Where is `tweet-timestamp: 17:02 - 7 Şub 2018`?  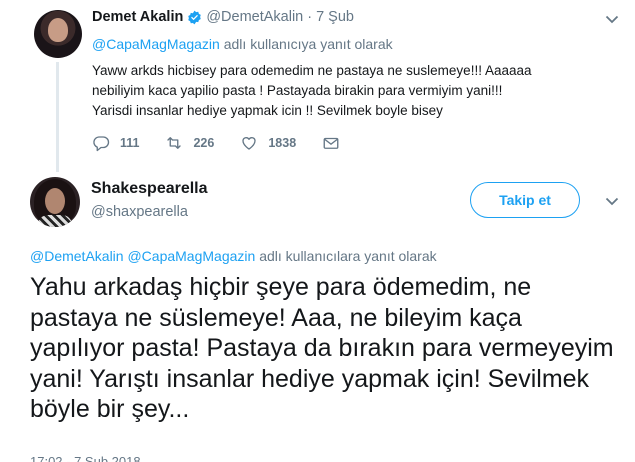
tweet-timestamp: 17:02 - 7 Şub 2018 is located at coordinates (85, 458).